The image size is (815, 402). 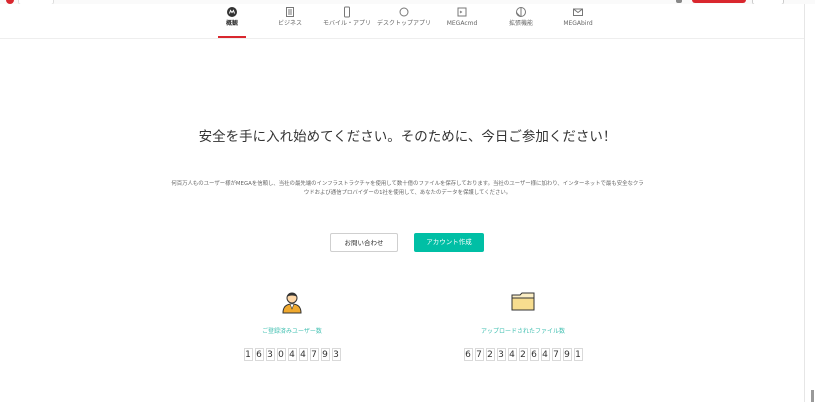 What do you see at coordinates (231, 23) in the screenshot?
I see `nav-overview-label: 概観` at bounding box center [231, 23].